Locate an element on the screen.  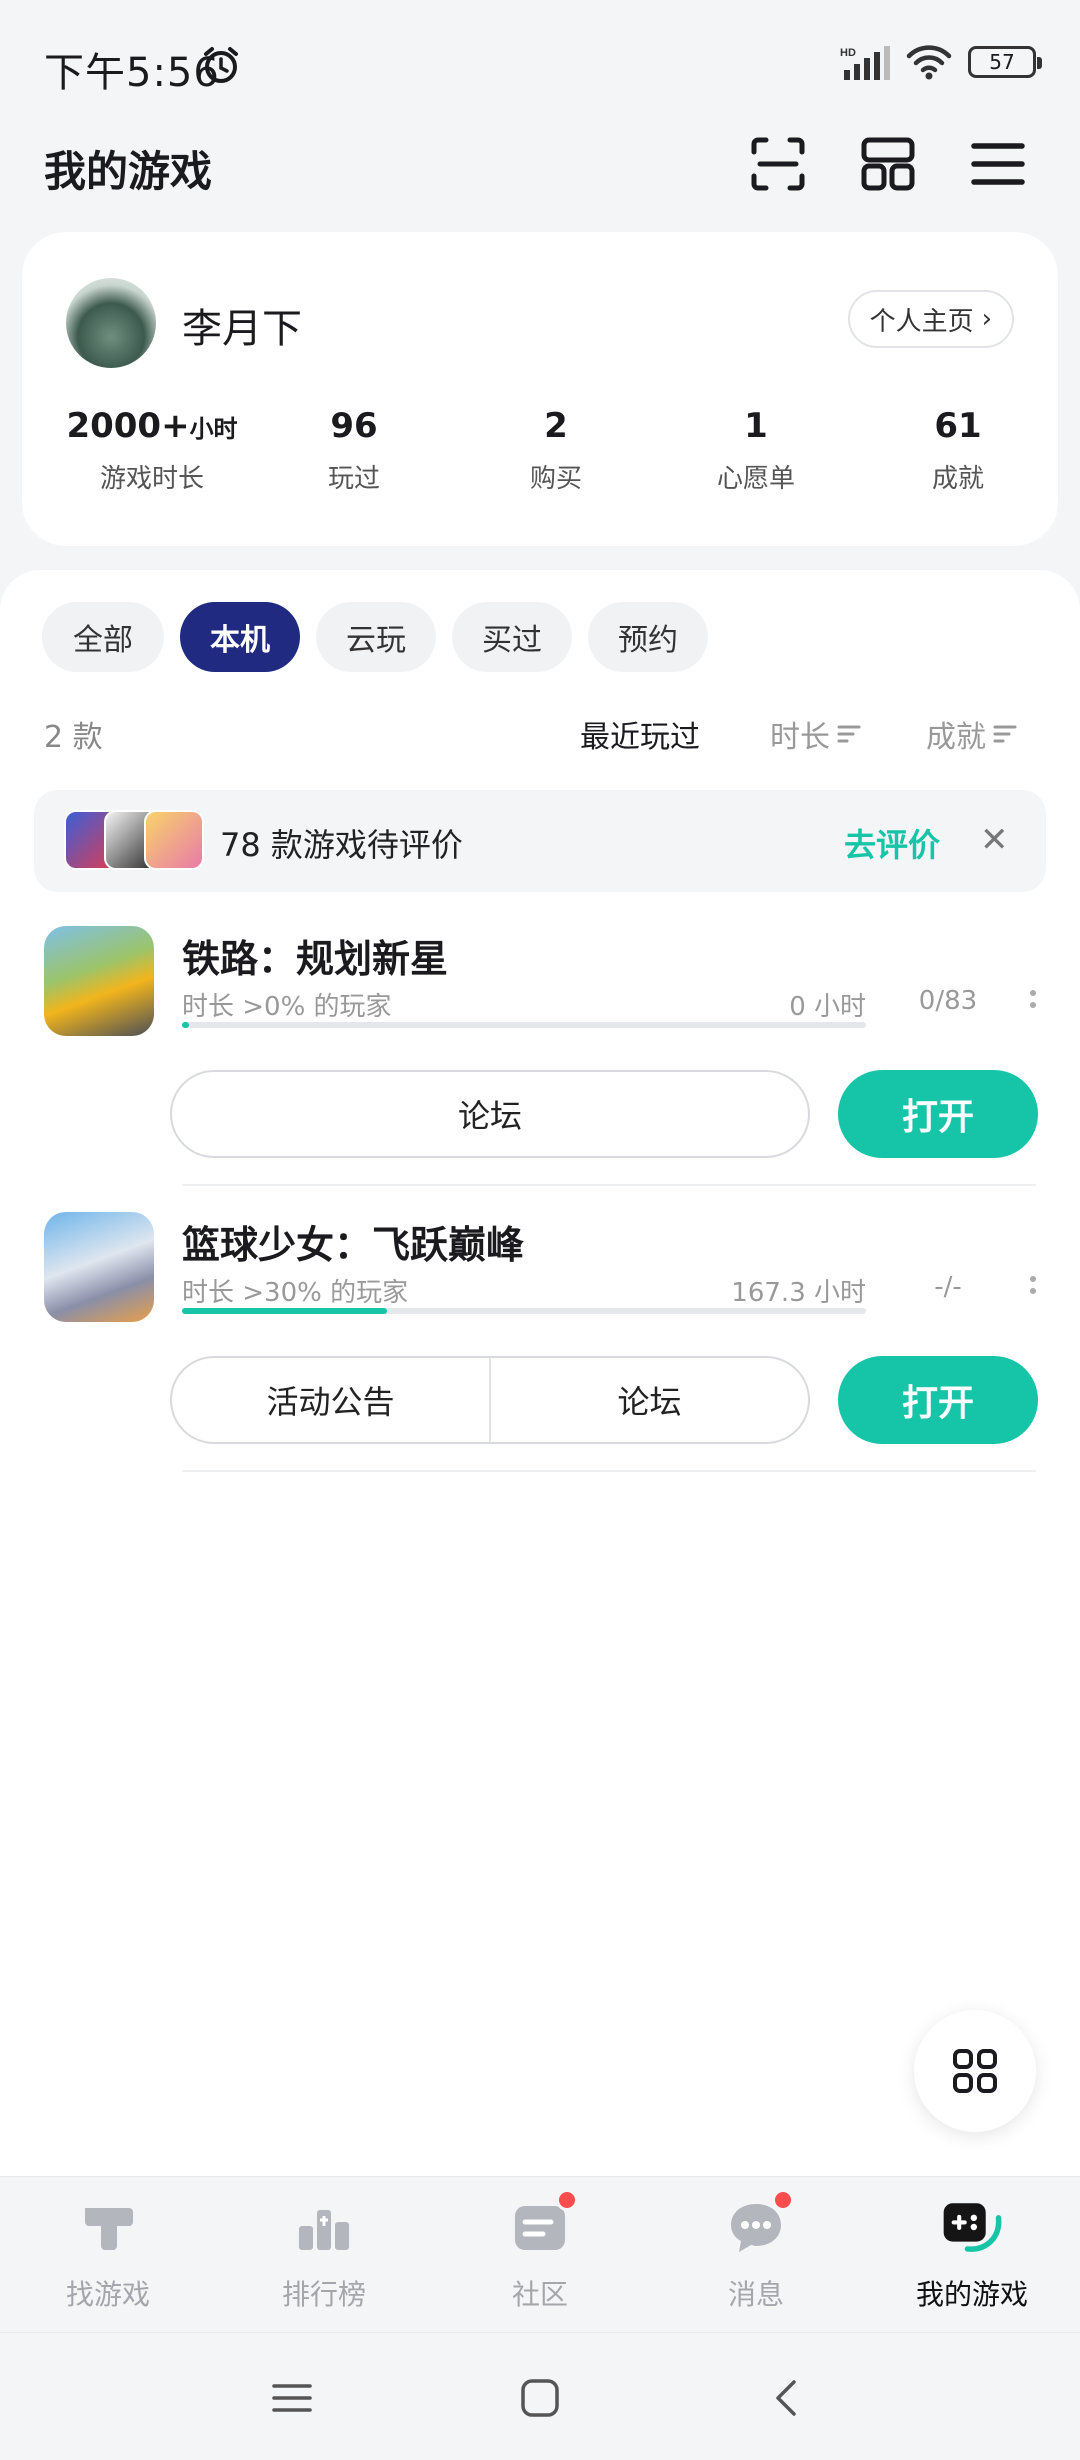
grid-layout-icon is located at coordinates (888, 164).